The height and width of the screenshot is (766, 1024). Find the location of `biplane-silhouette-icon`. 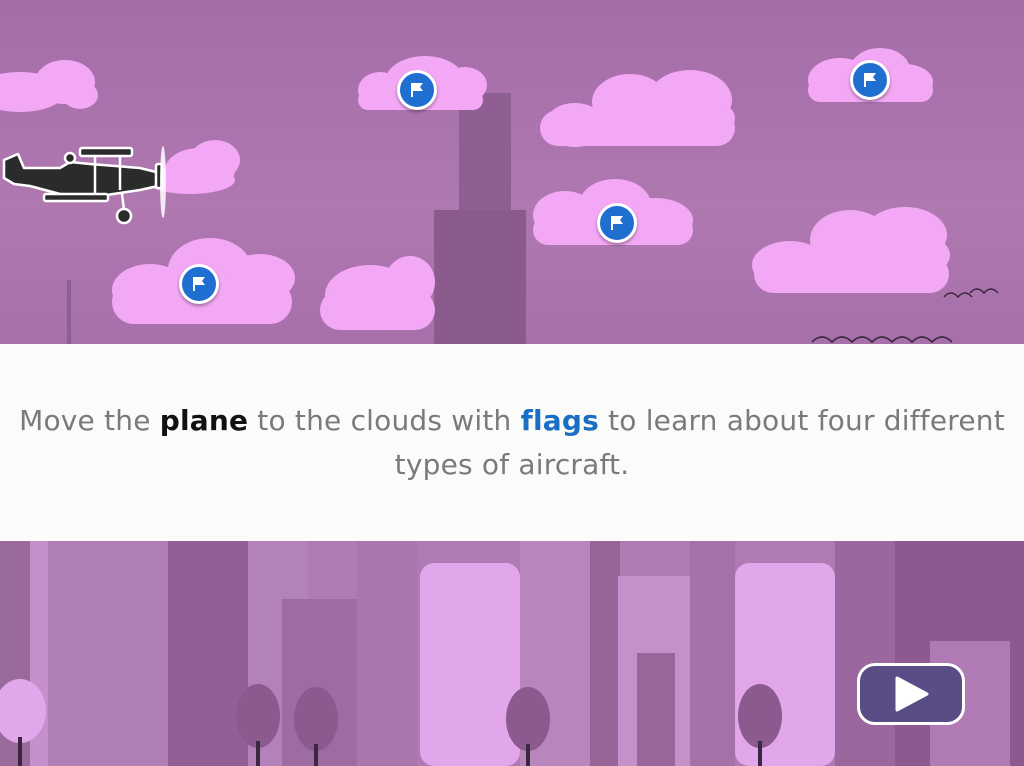

biplane-silhouette-icon is located at coordinates (84, 185).